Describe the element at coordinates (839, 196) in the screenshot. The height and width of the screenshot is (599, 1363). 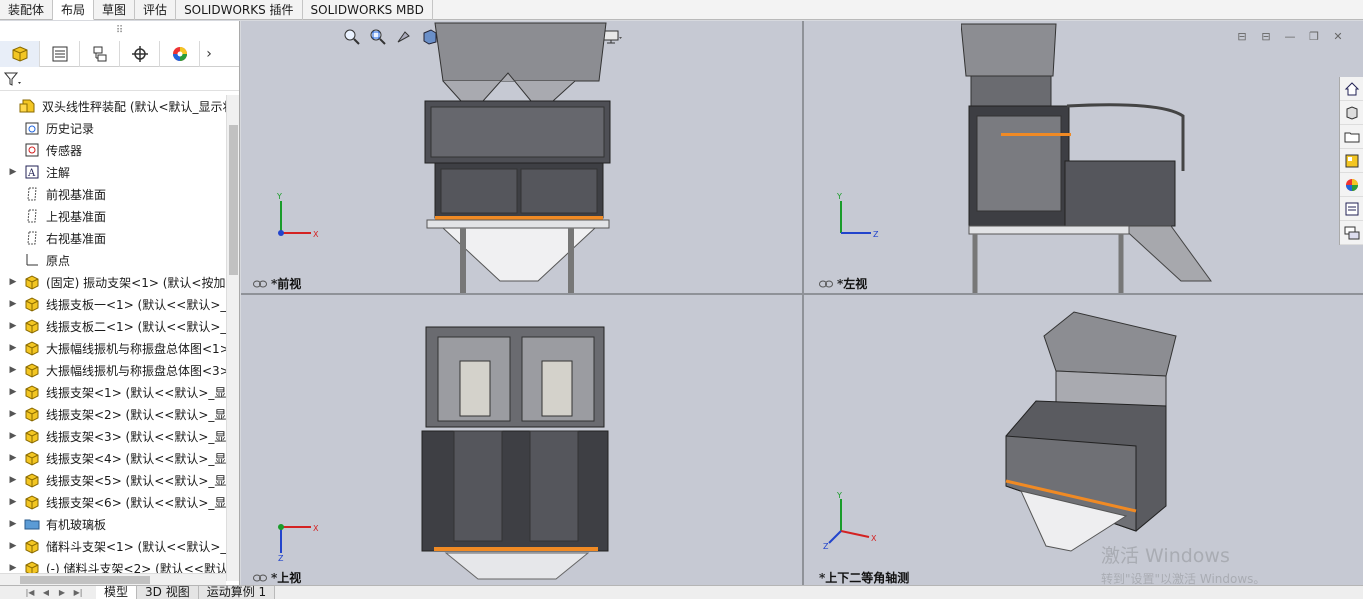
I see `y-axis-label: Y` at that location.